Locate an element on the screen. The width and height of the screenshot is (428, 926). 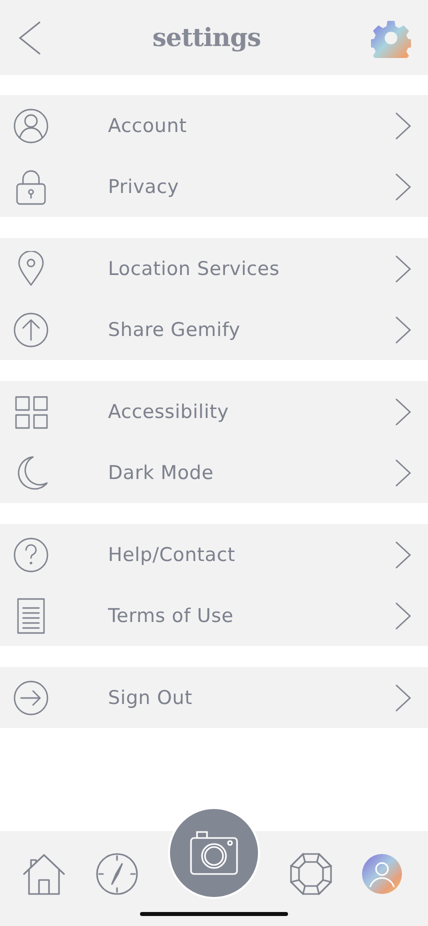
profile-tab is located at coordinates (382, 874).